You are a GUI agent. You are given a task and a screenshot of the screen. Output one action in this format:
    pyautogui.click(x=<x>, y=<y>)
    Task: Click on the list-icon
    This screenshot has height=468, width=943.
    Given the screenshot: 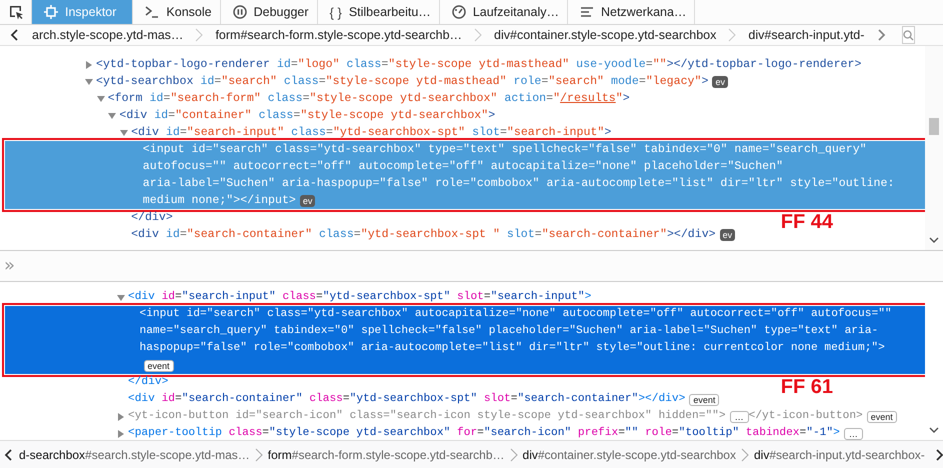 What is the action you would take?
    pyautogui.click(x=587, y=12)
    